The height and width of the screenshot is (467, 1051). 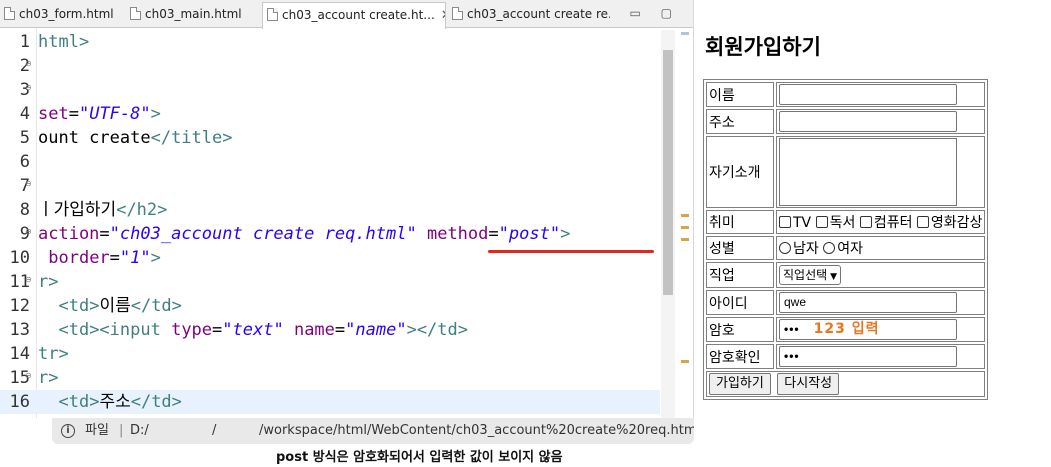 I want to click on table-row: 가입하기 다시작성, so click(x=846, y=384).